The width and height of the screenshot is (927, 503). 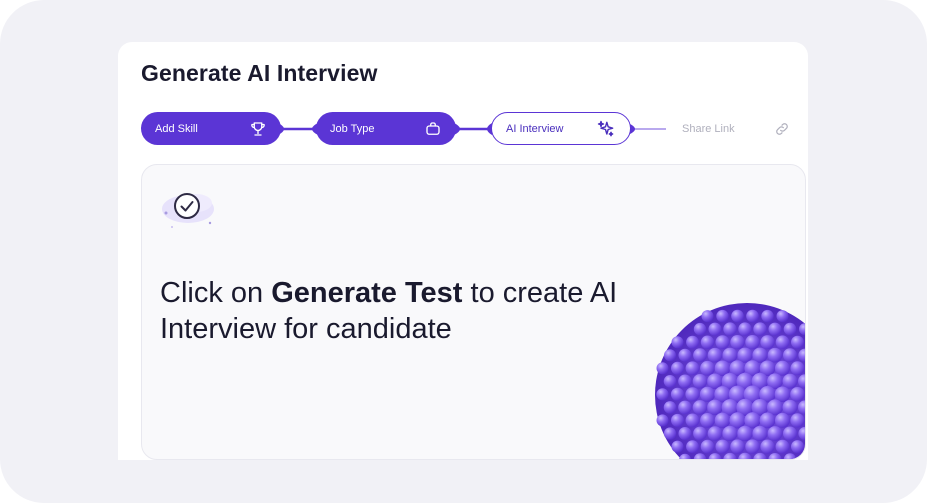 What do you see at coordinates (730, 381) in the screenshot?
I see `purple-sphere-illustration` at bounding box center [730, 381].